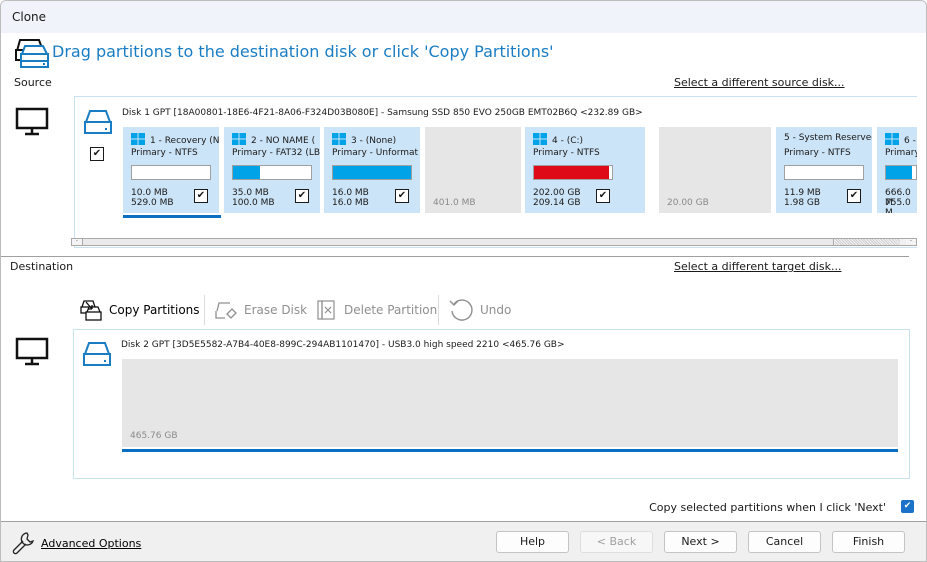 Image resolution: width=927 pixels, height=562 pixels. Describe the element at coordinates (77, 242) in the screenshot. I see `scroll-left-button: ·` at that location.